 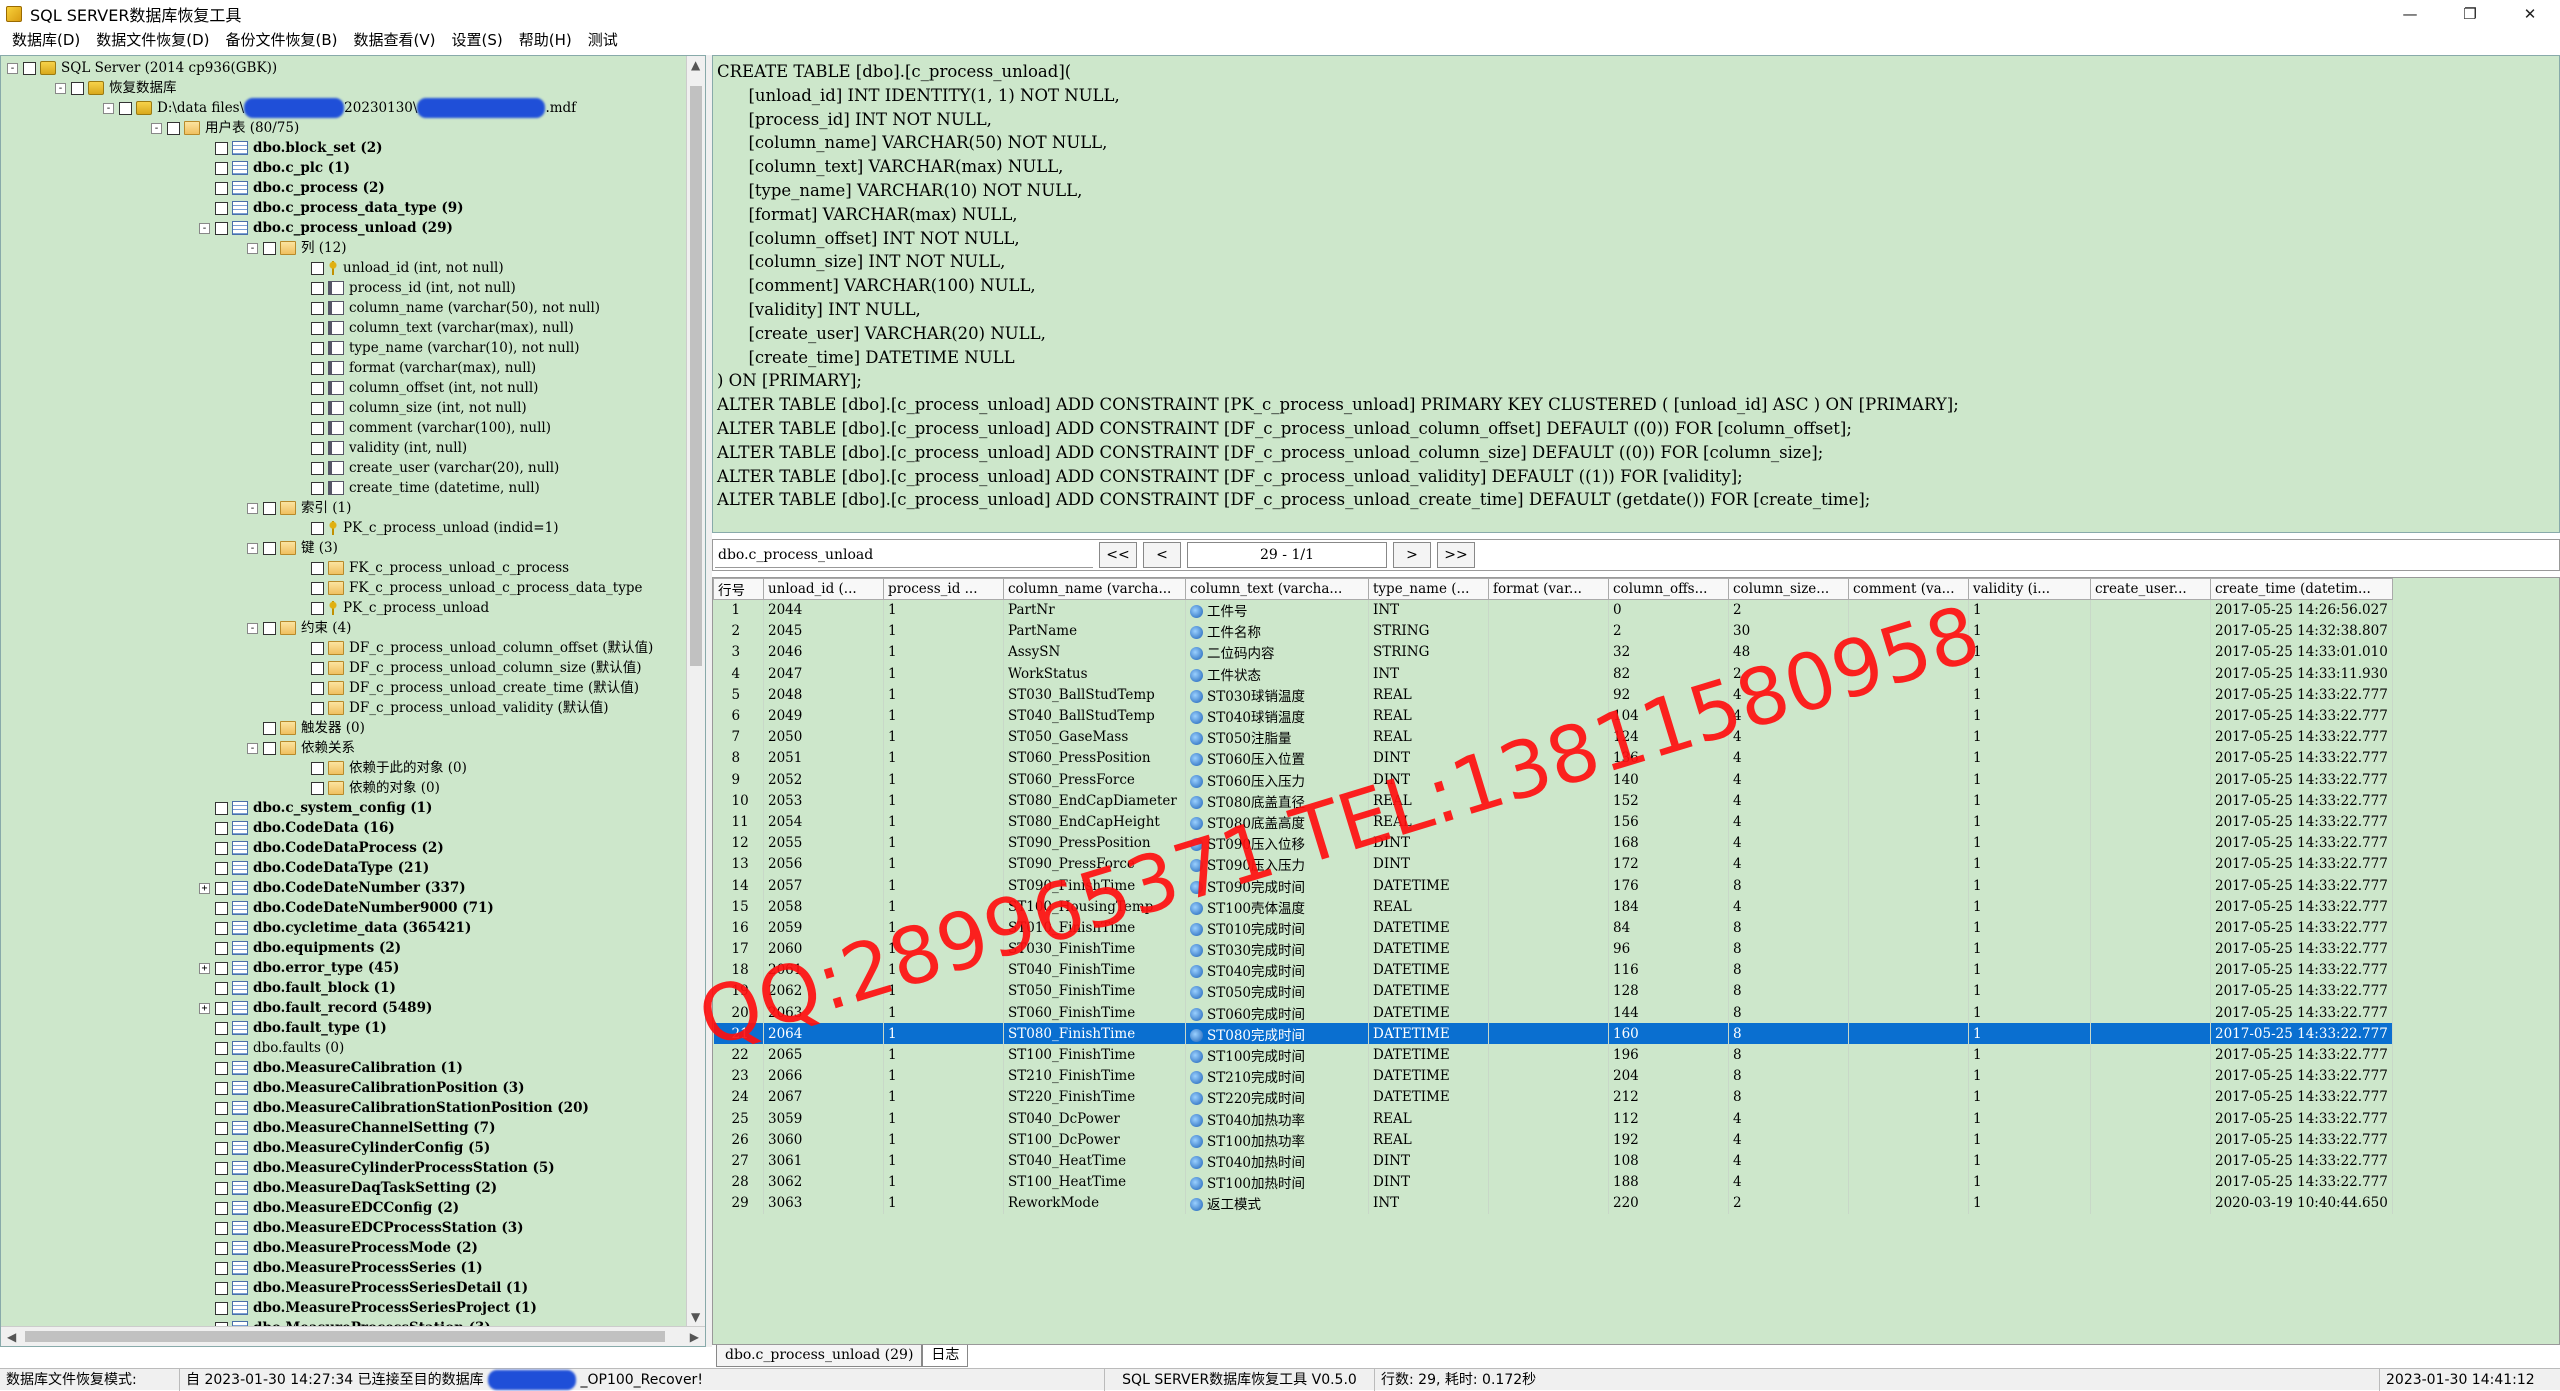 I want to click on tree-node: format (varchar(max), null), so click(x=415, y=368).